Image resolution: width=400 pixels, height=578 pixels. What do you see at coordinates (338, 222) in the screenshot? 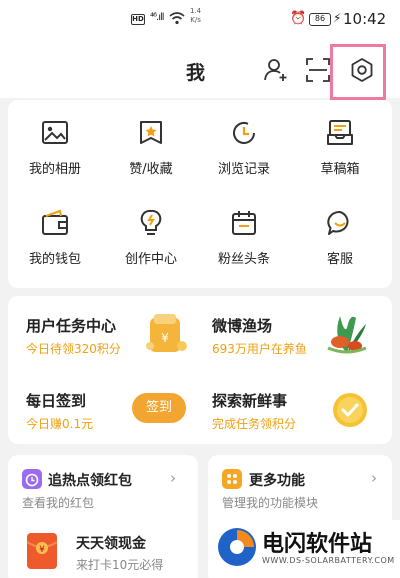
I see `customer-service-icon` at bounding box center [338, 222].